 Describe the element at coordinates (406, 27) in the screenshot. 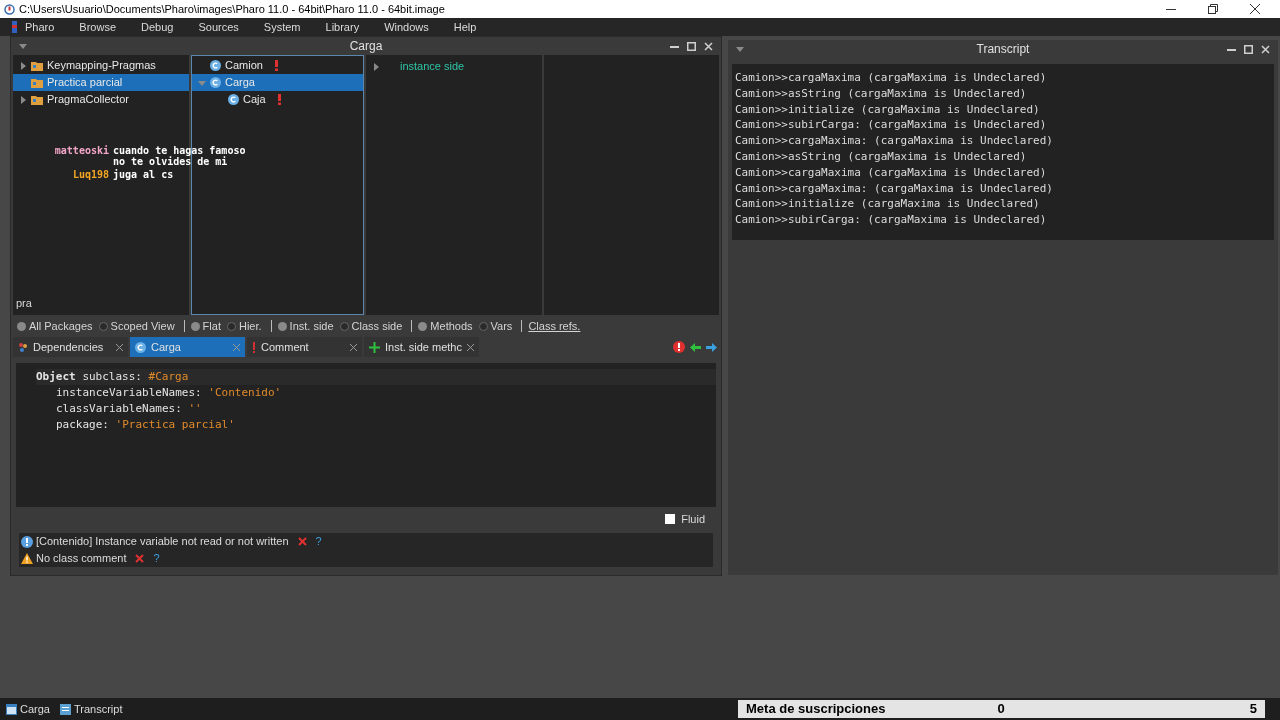

I see `menu-item: Windows` at that location.